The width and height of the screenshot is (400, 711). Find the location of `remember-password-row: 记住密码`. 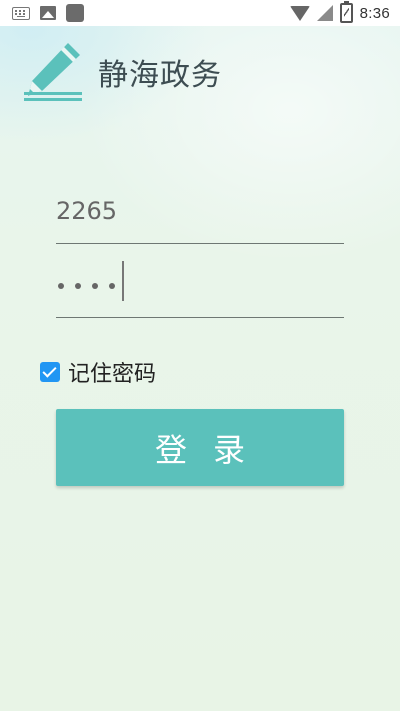

remember-password-row: 记住密码 is located at coordinates (98, 372).